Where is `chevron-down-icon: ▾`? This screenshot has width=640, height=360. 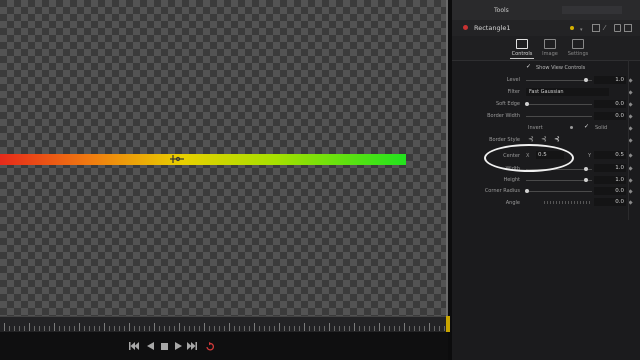 chevron-down-icon: ▾ is located at coordinates (581, 30).